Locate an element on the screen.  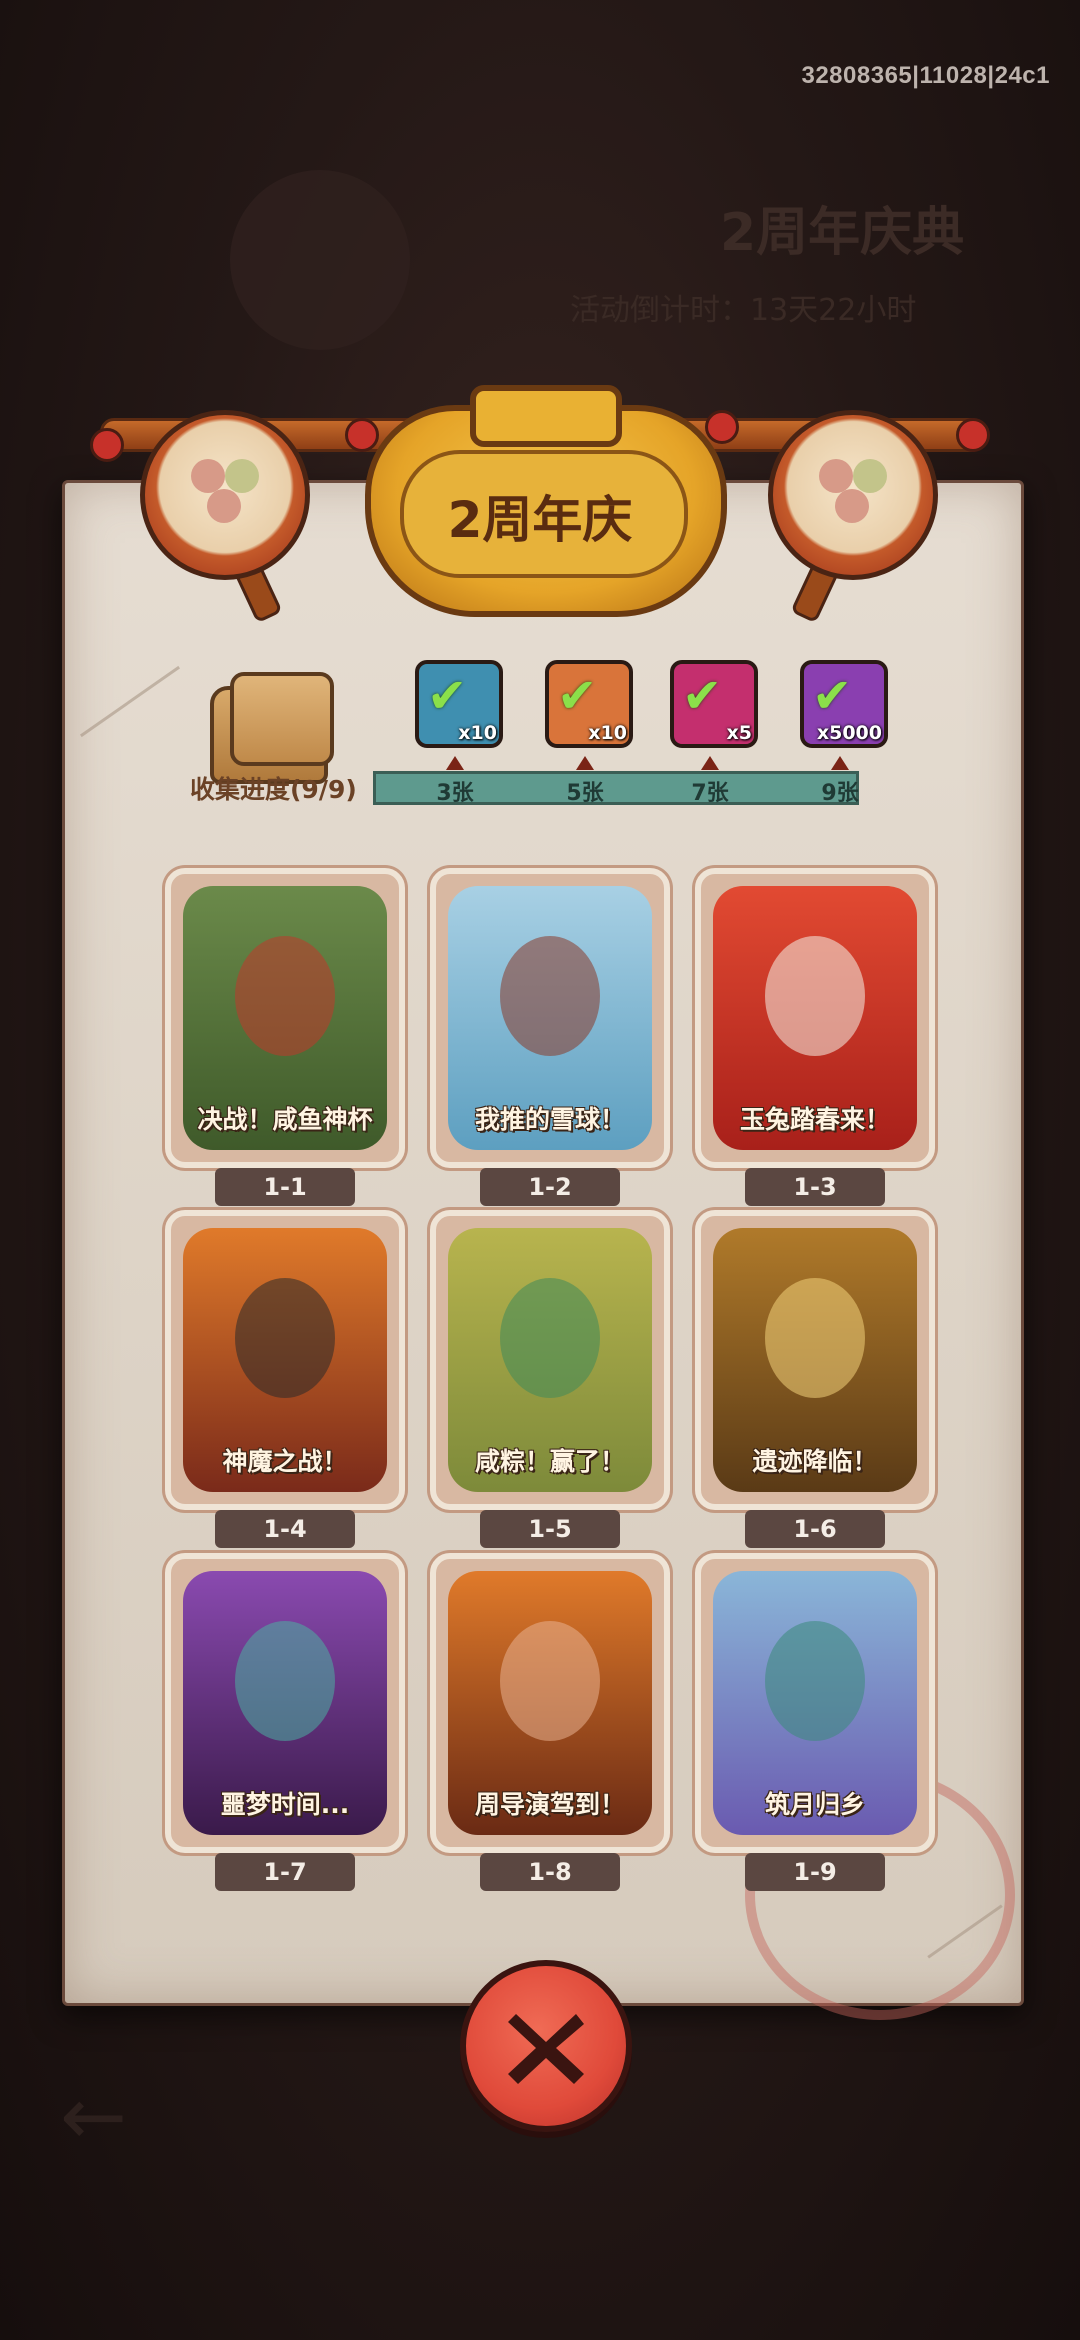
card-illustration: 玉兔踏春来！ is located at coordinates (815, 1018).